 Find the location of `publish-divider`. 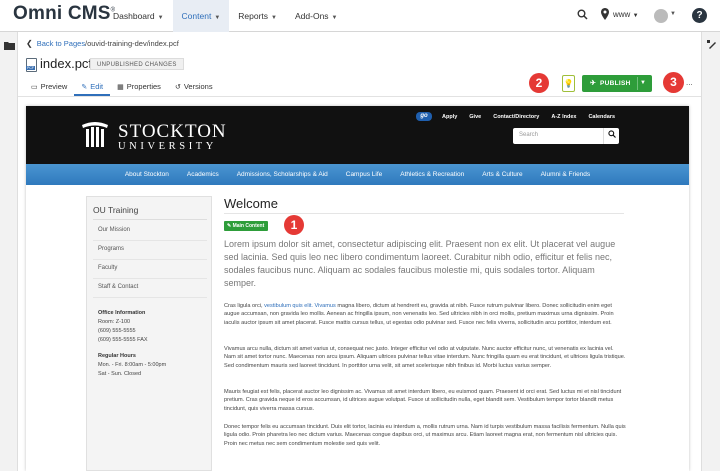

publish-divider is located at coordinates (637, 83).